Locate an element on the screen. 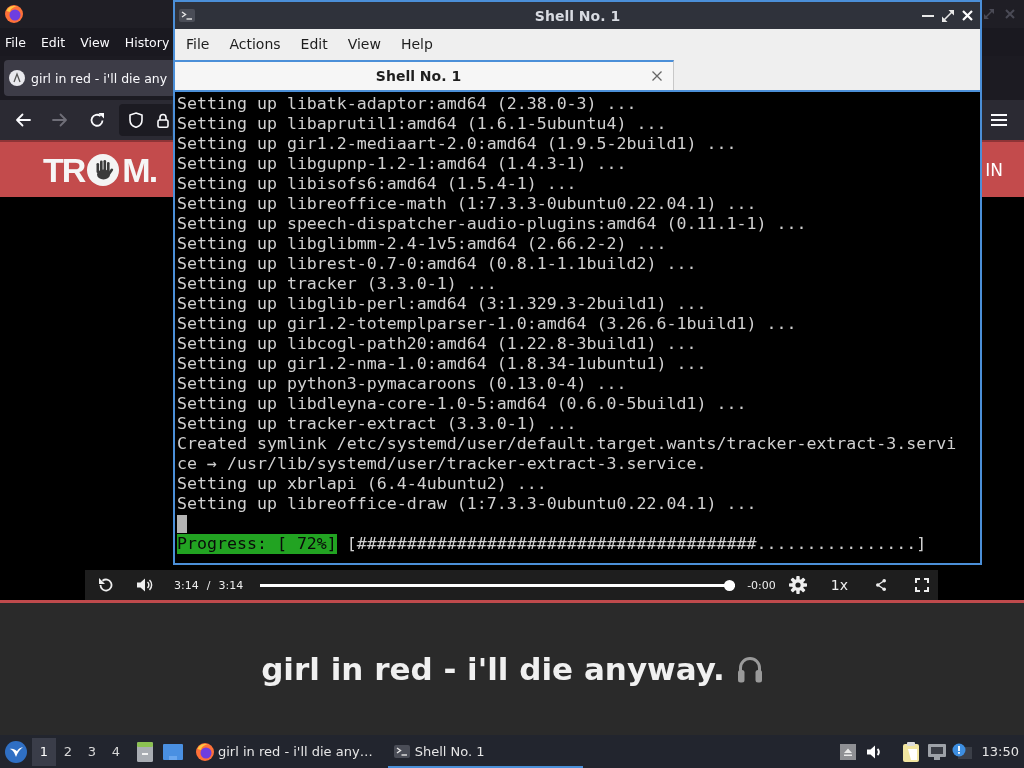 The image size is (1024, 768). time-duration: 3:14 is located at coordinates (231, 585).